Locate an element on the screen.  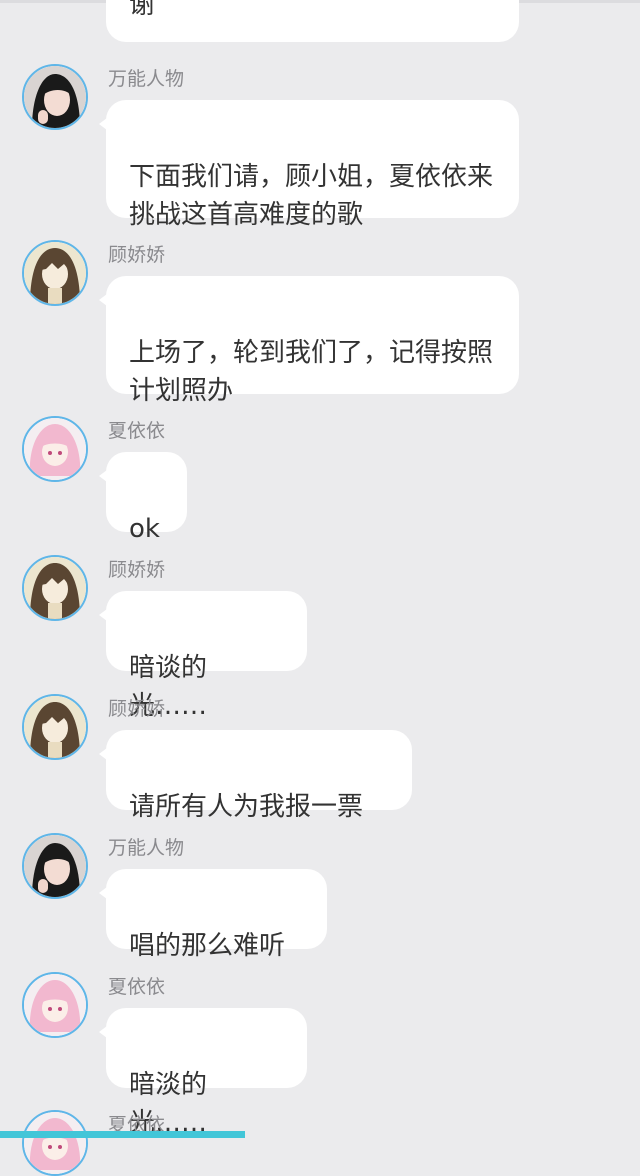
message-bubble: ok is located at coordinates (143, 498).